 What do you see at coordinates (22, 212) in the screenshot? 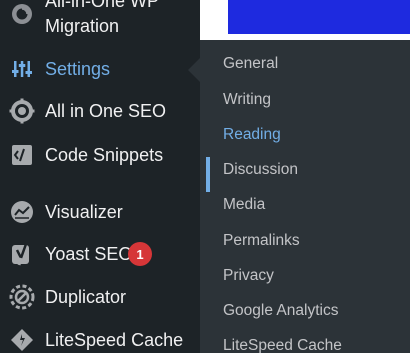
I see `visualizer-chart-icon` at bounding box center [22, 212].